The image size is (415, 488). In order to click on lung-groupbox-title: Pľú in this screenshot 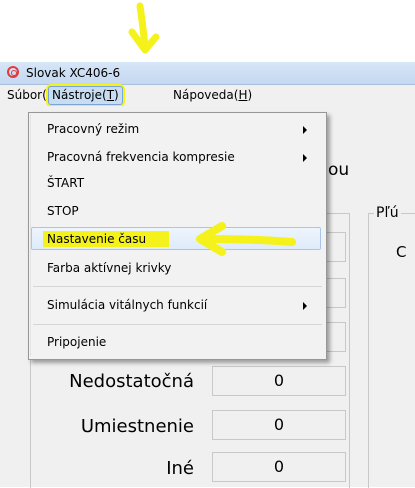, I will do `click(387, 213)`.